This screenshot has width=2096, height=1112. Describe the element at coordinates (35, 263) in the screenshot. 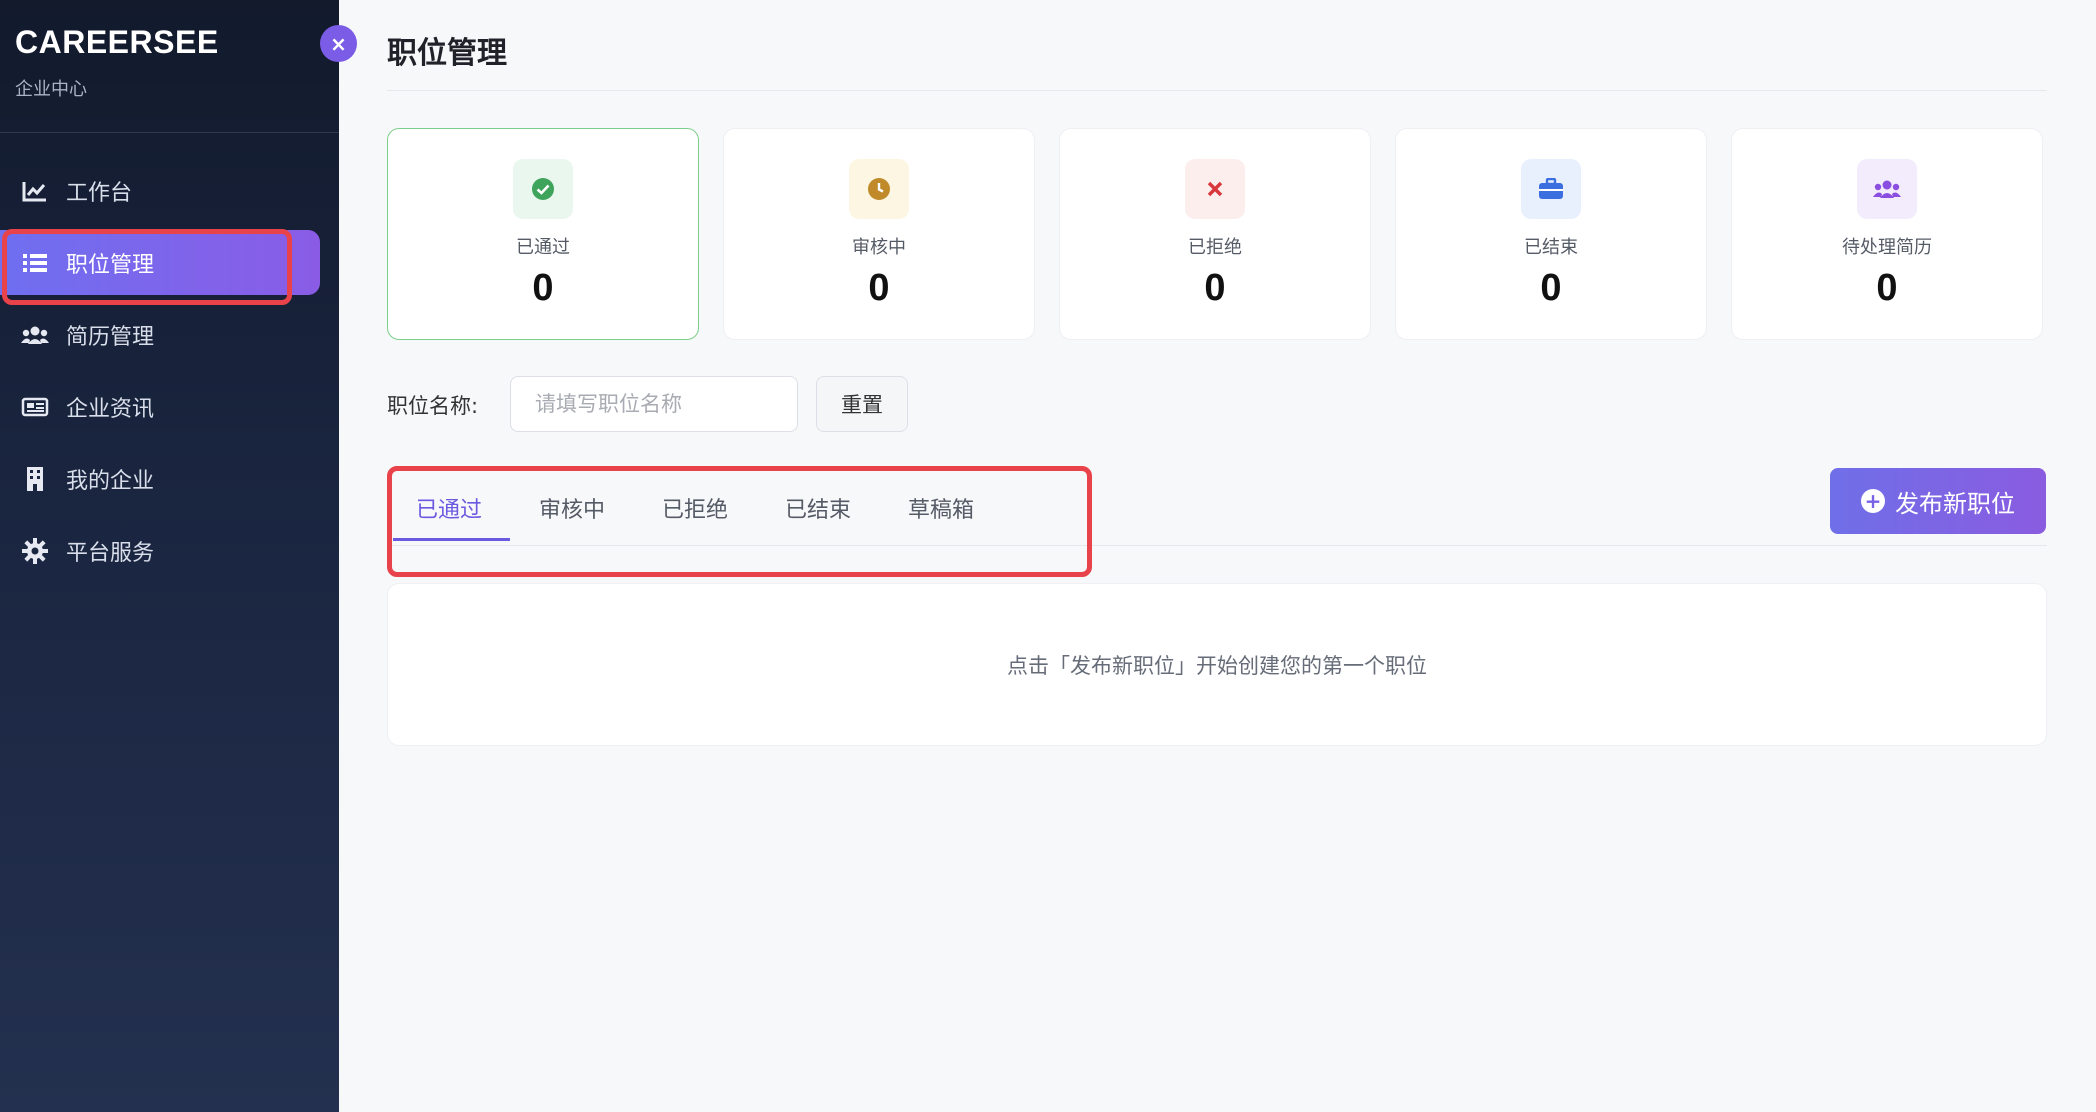

I see `list-icon` at that location.